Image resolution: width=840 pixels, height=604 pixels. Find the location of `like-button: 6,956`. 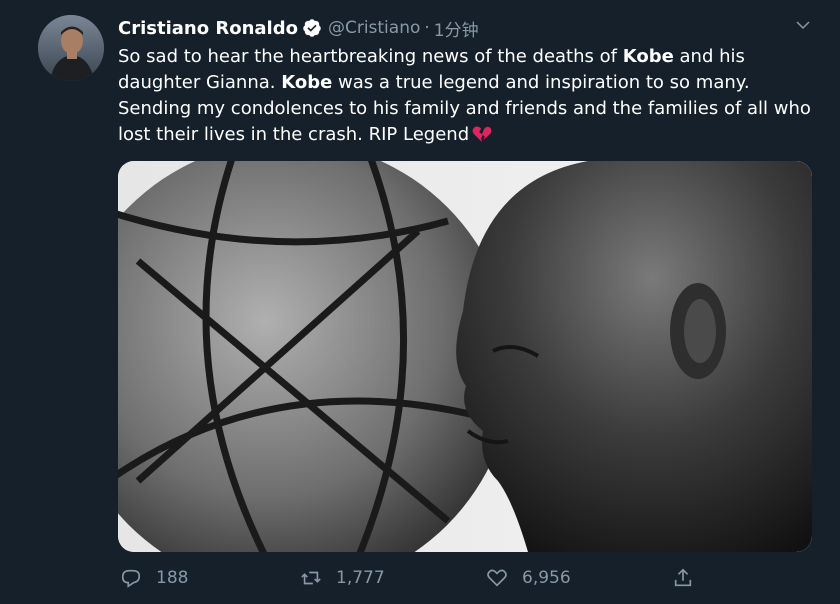

like-button: 6,956 is located at coordinates (528, 578).